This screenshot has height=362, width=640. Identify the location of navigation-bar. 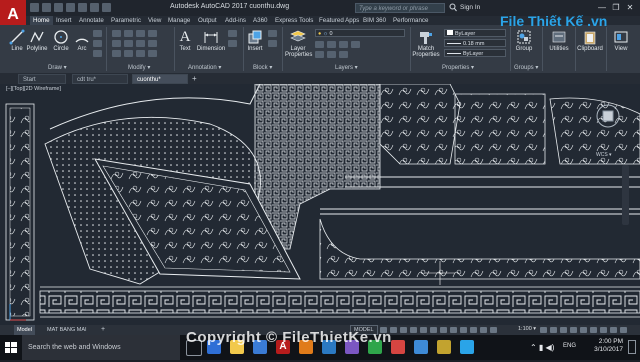
(625, 195).